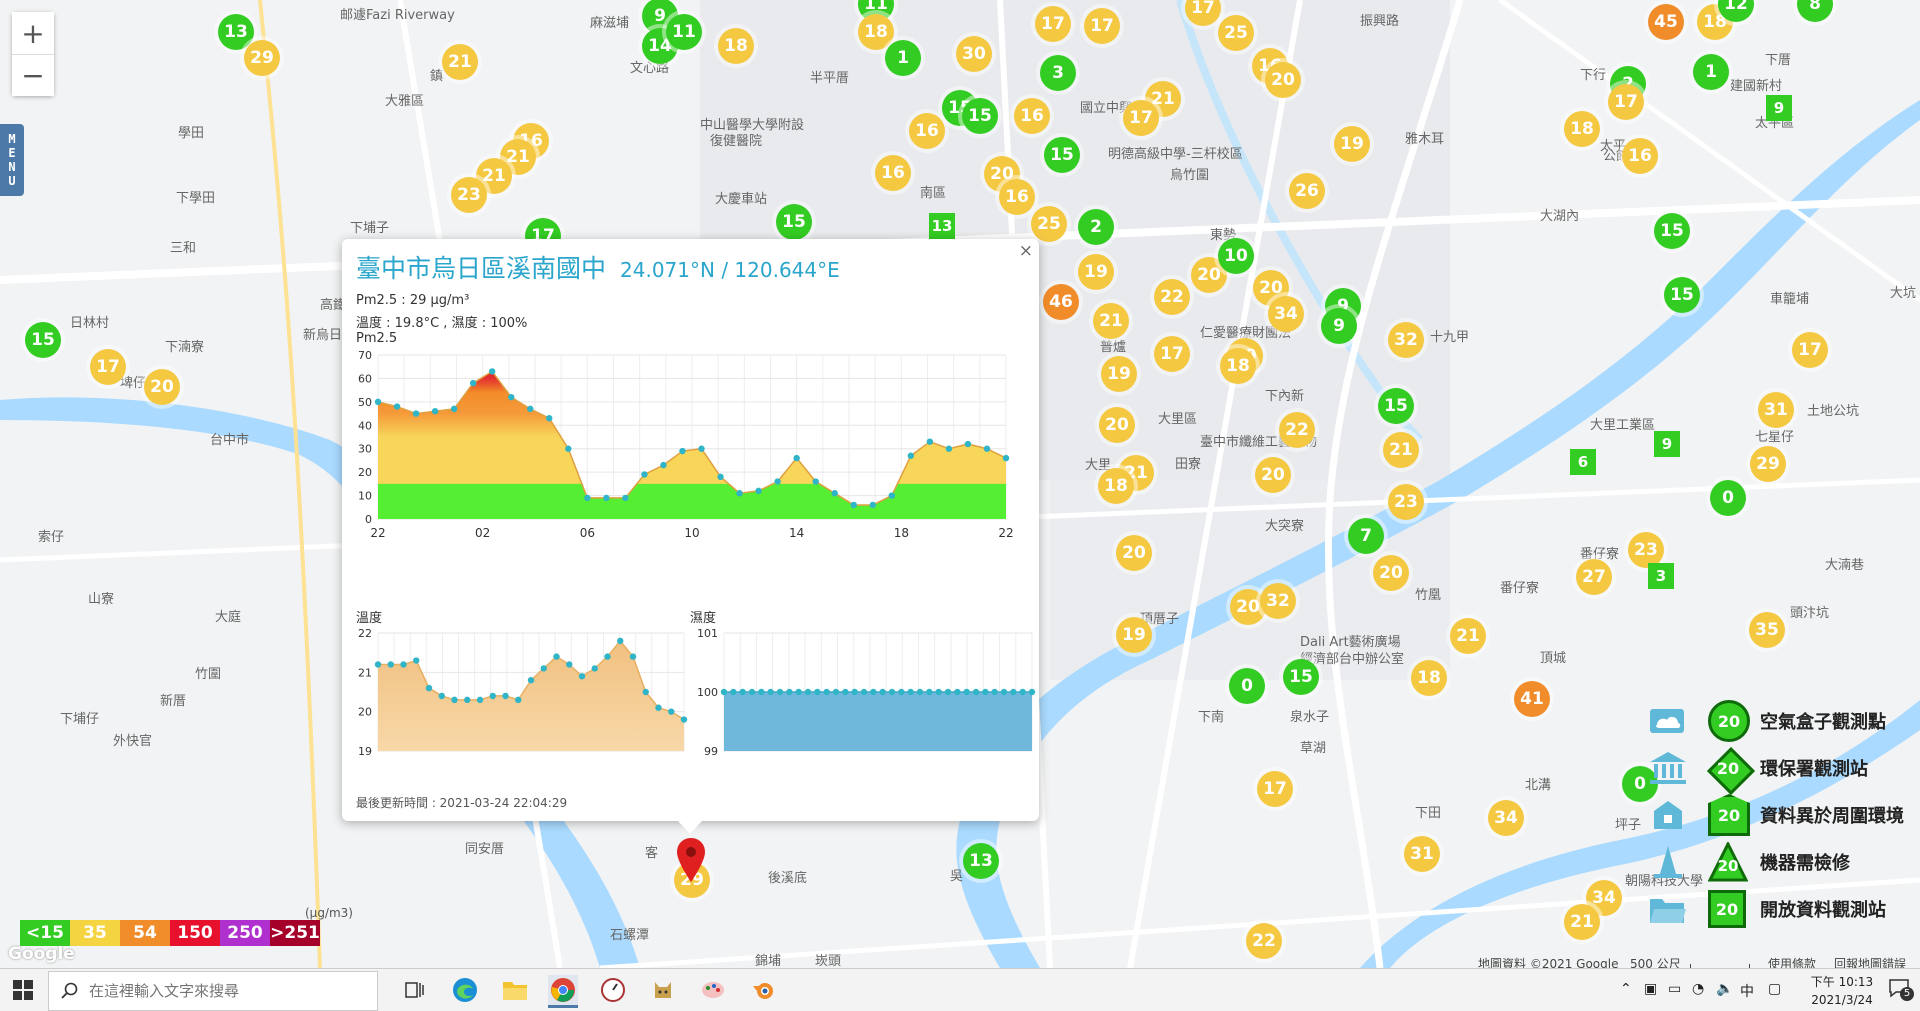 The height and width of the screenshot is (1011, 1920). Describe the element at coordinates (1096, 227) in the screenshot. I see `sensor-marker: 2` at that location.